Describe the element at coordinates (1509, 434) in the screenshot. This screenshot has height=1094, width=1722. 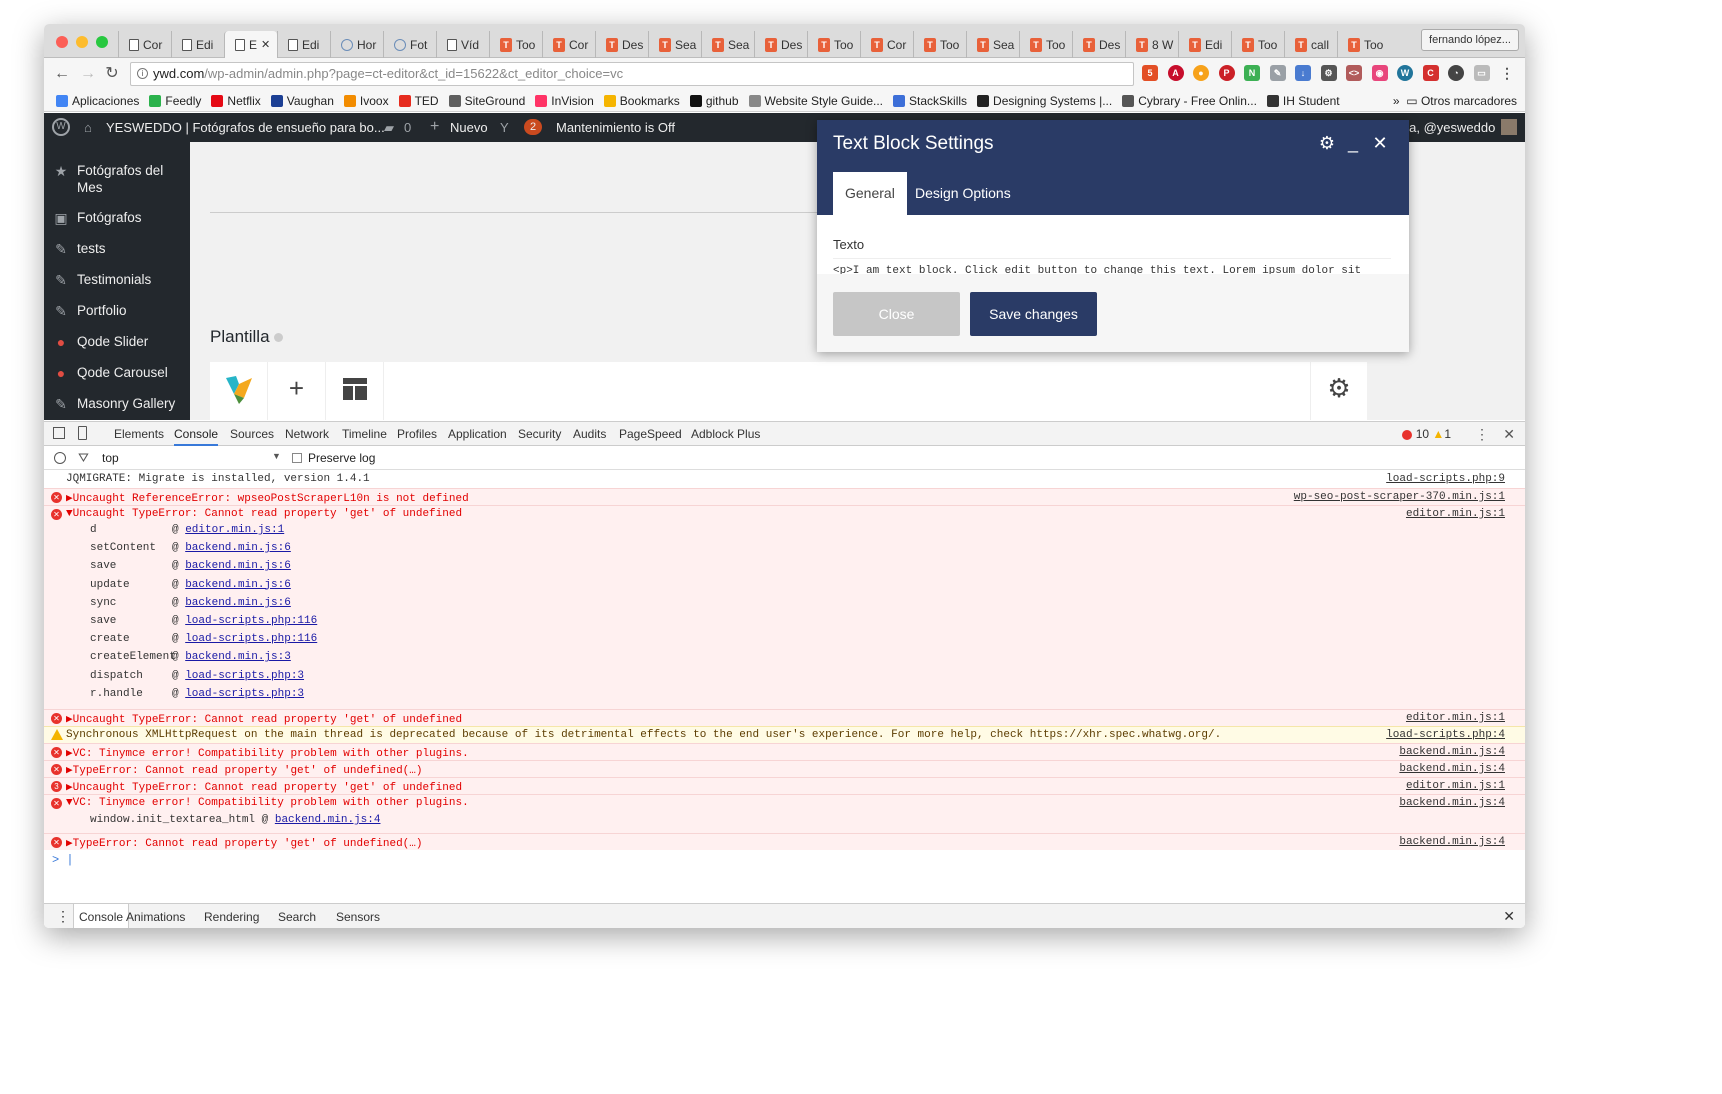
I see `close-devtools-icon: ✕` at that location.